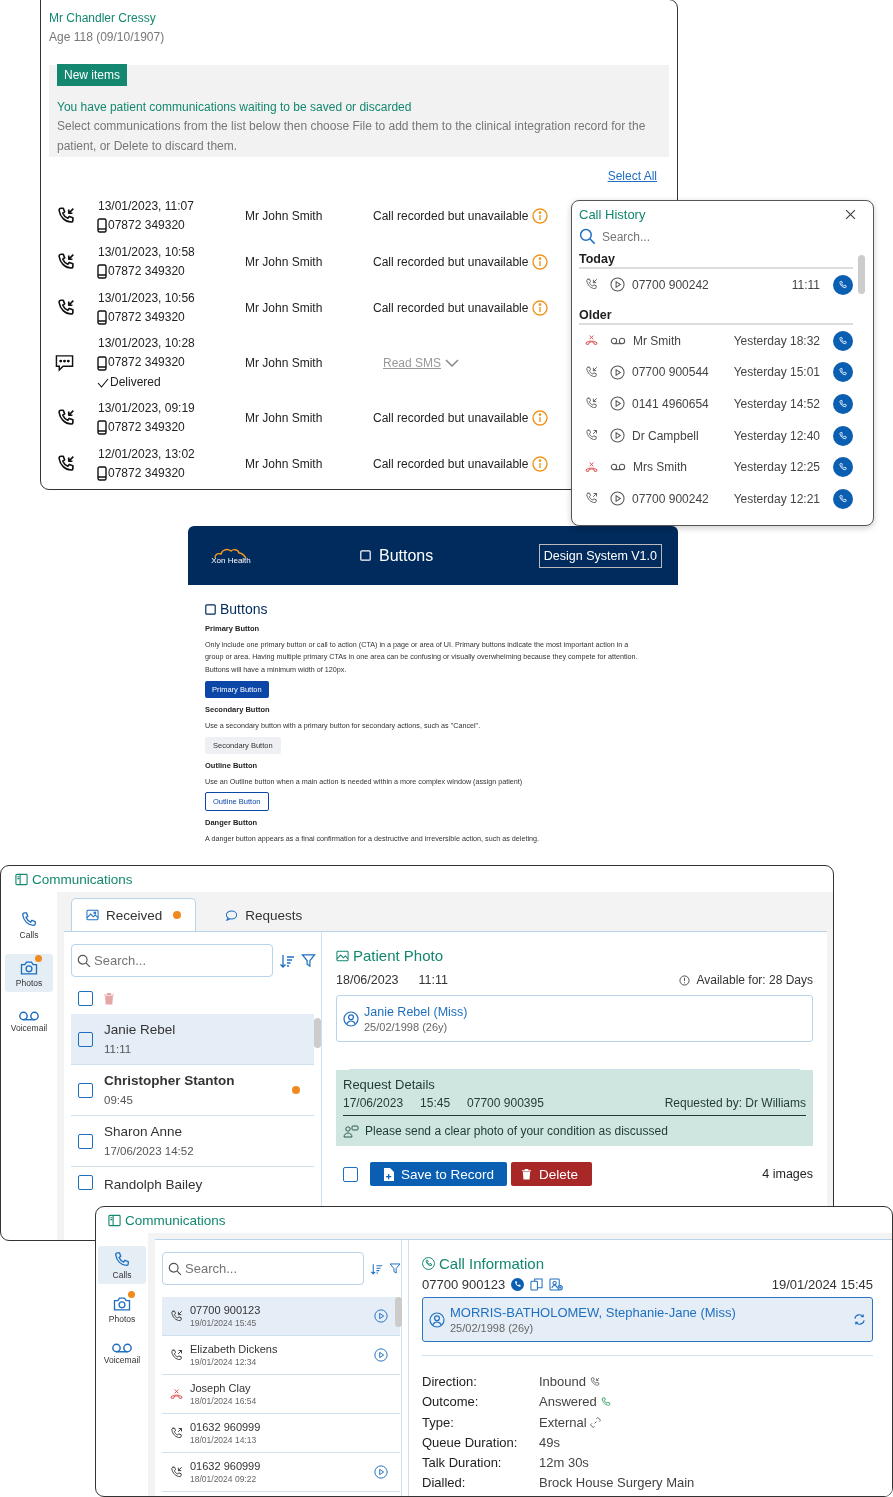 Image resolution: width=893 pixels, height=1497 pixels. What do you see at coordinates (612, 214) in the screenshot?
I see `popup-title: Call History` at bounding box center [612, 214].